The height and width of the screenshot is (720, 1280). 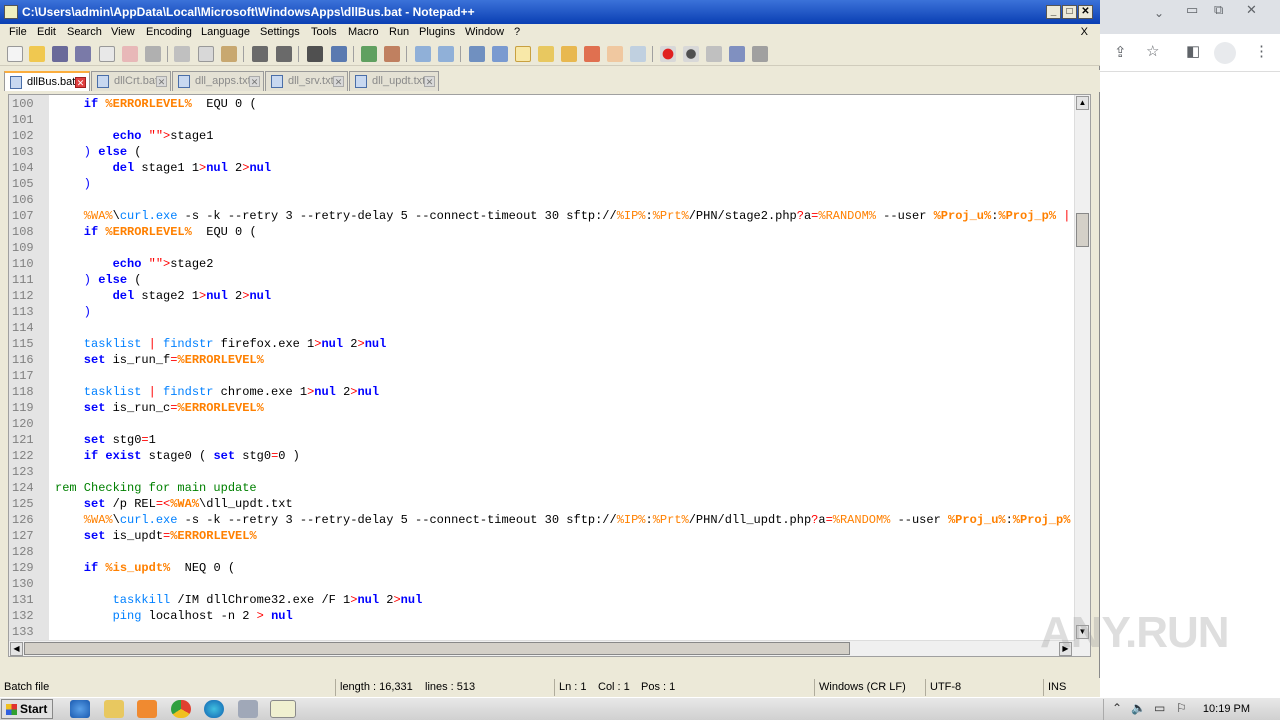 I want to click on replace-icon, so click(x=339, y=54).